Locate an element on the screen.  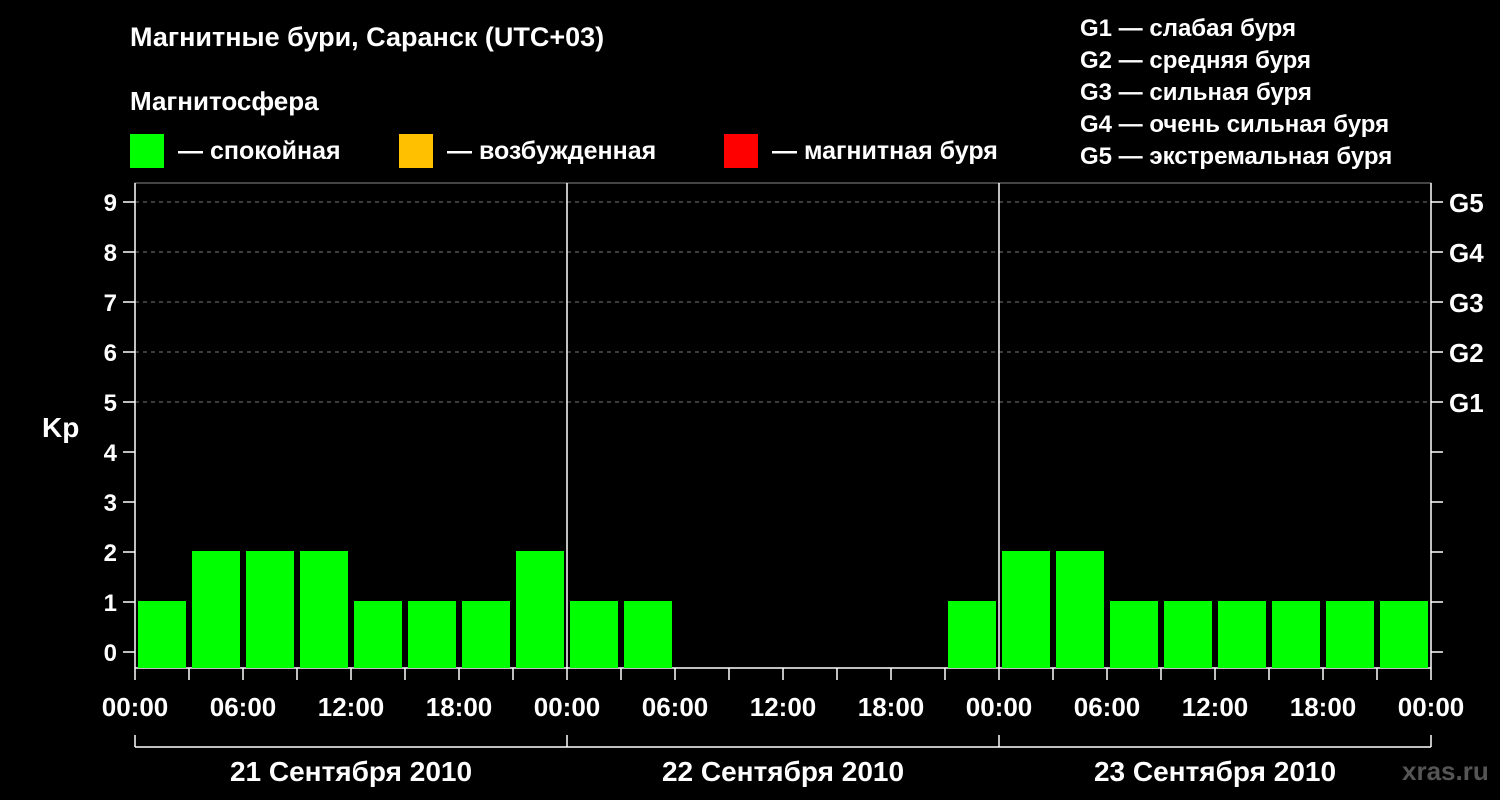
date-label: 23 Сентября 2010 is located at coordinates (1215, 771).